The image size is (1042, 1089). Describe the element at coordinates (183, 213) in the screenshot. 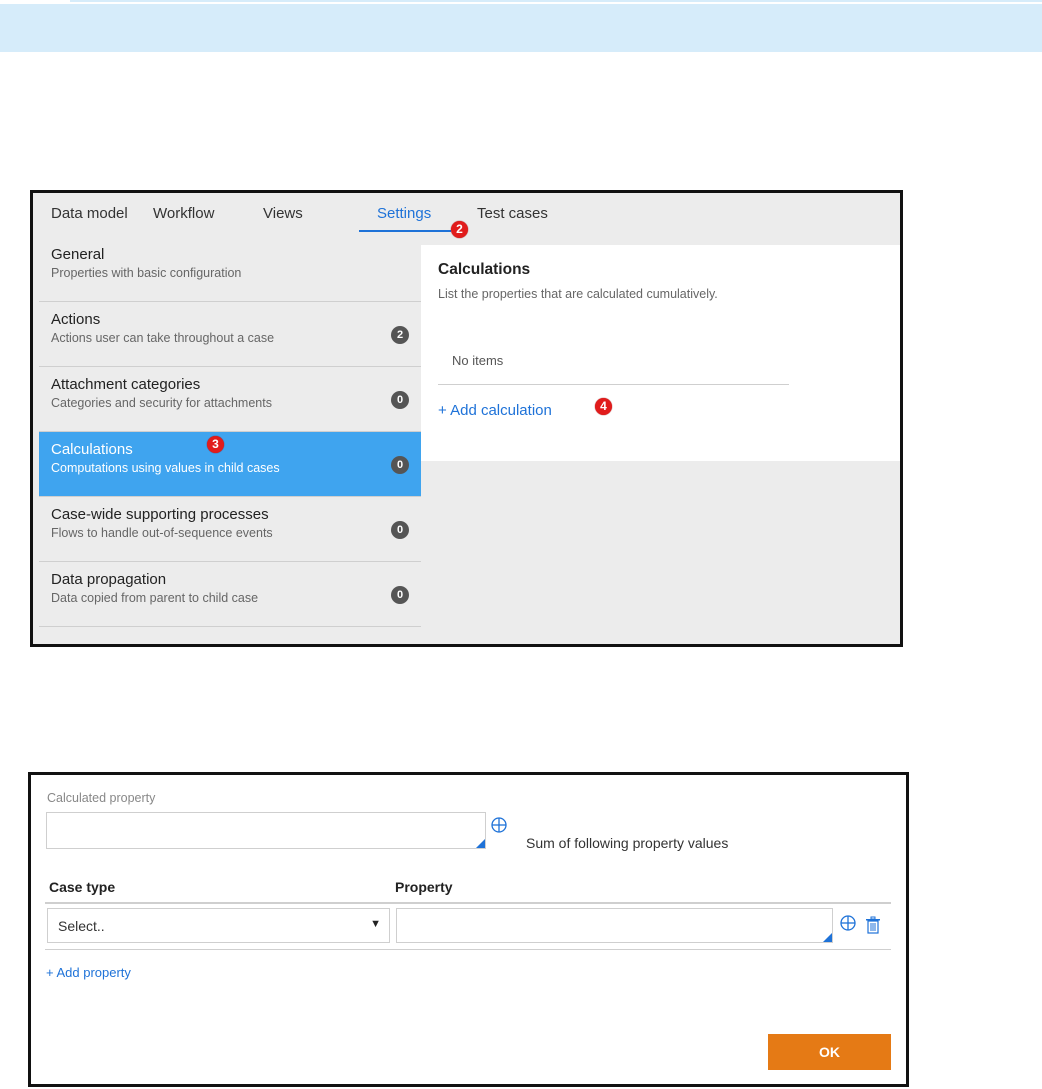

I see `tab-workflow: Workflow` at that location.